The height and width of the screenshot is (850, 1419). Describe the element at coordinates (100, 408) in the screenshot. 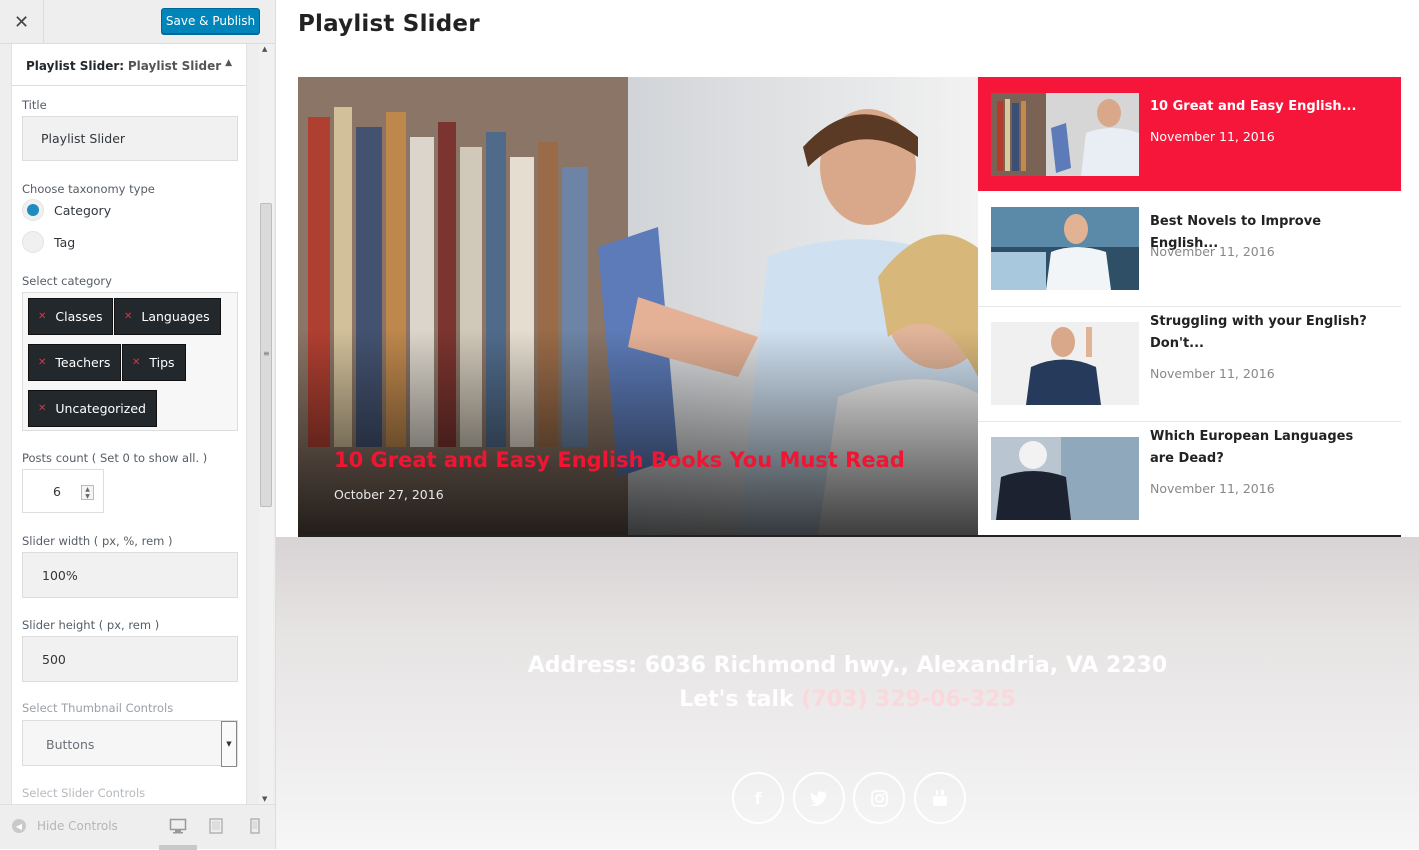

I see `chip-label: Uncategorized` at that location.